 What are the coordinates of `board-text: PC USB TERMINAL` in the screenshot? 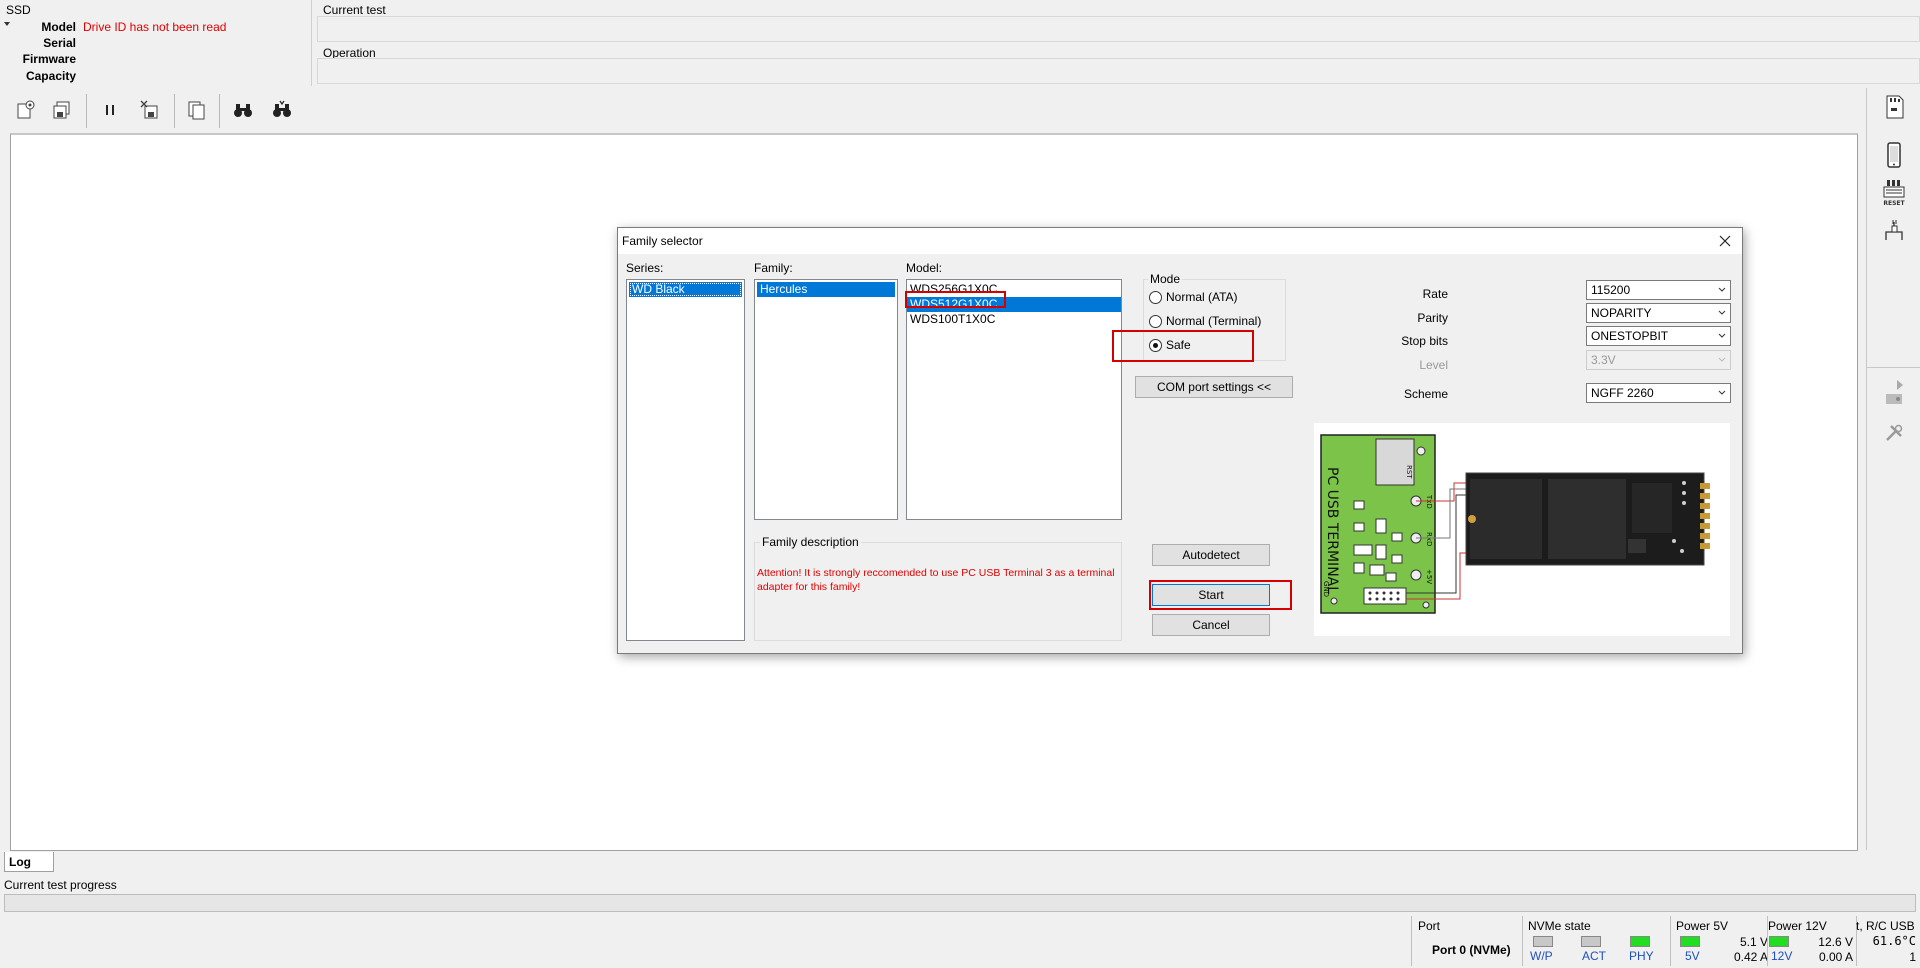 It's located at (1332, 530).